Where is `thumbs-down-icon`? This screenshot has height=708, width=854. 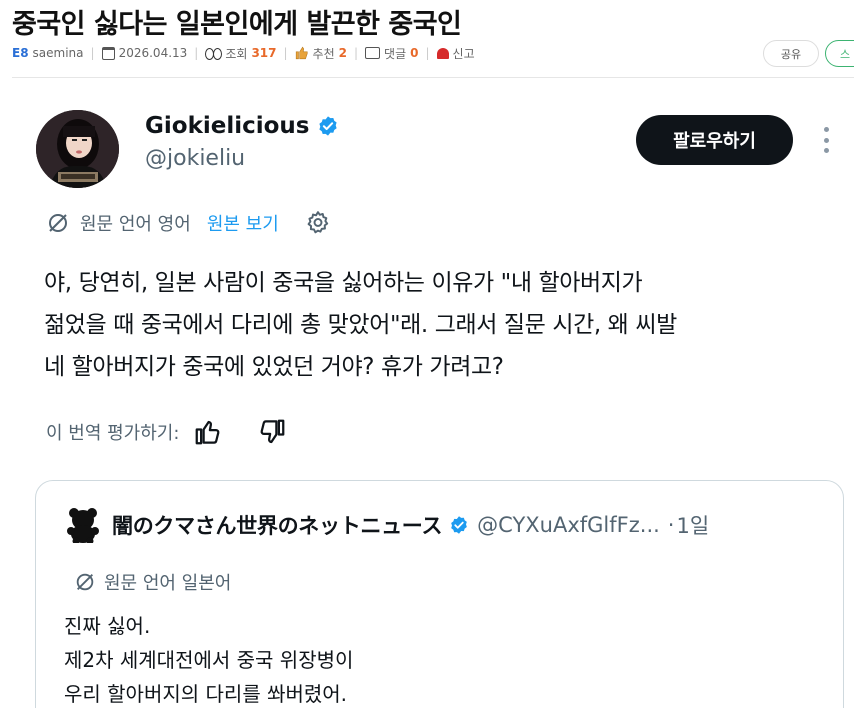 thumbs-down-icon is located at coordinates (272, 431).